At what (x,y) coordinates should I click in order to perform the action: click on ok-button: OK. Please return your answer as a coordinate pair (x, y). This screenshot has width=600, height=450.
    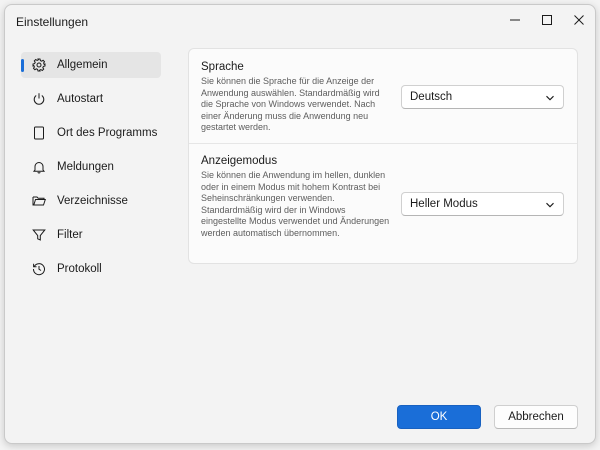
    Looking at the image, I should click on (439, 417).